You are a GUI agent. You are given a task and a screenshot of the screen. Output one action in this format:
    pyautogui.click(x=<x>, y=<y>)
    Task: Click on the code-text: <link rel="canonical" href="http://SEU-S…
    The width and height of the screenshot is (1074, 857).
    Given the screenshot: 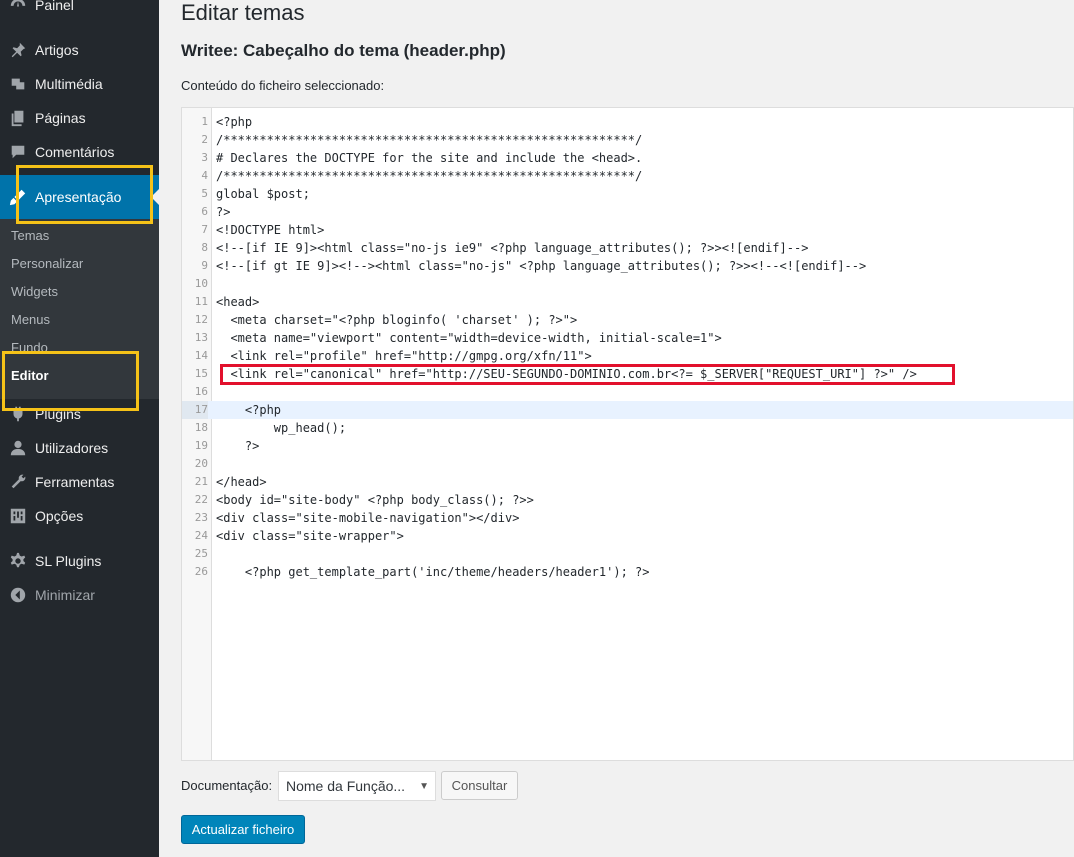 What is the action you would take?
    pyautogui.click(x=566, y=374)
    